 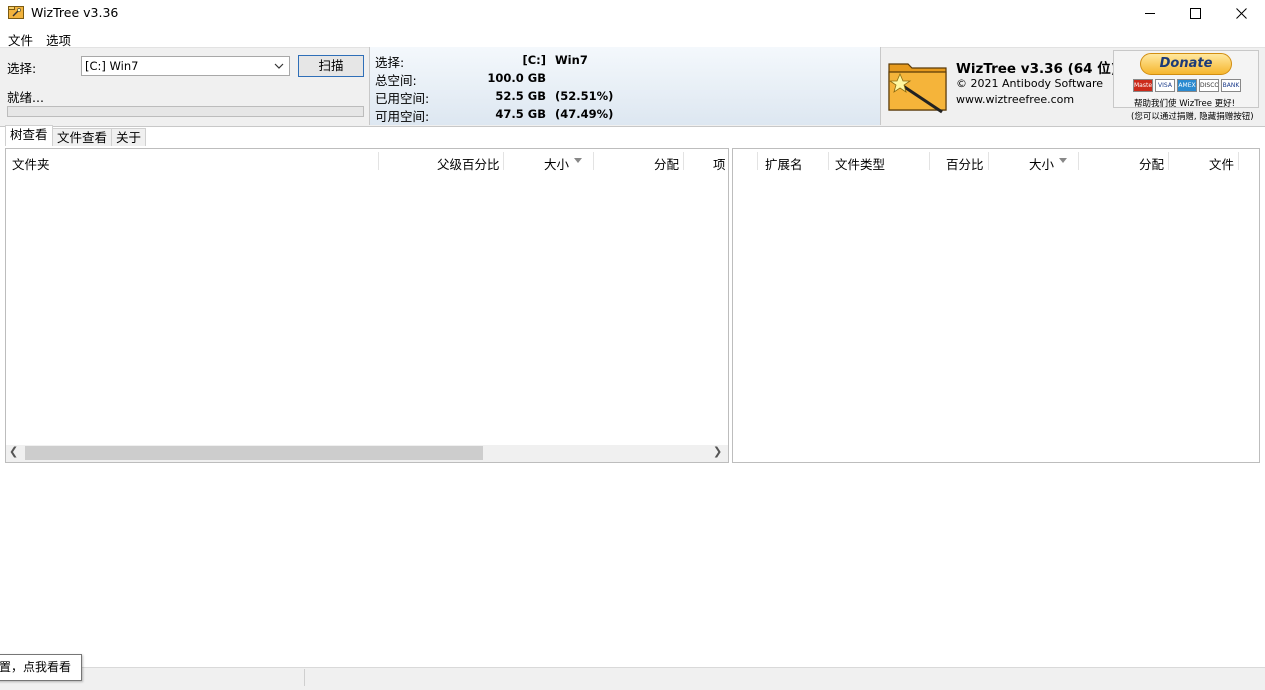 What do you see at coordinates (1187, 85) in the screenshot?
I see `amex-icon: AMEX` at bounding box center [1187, 85].